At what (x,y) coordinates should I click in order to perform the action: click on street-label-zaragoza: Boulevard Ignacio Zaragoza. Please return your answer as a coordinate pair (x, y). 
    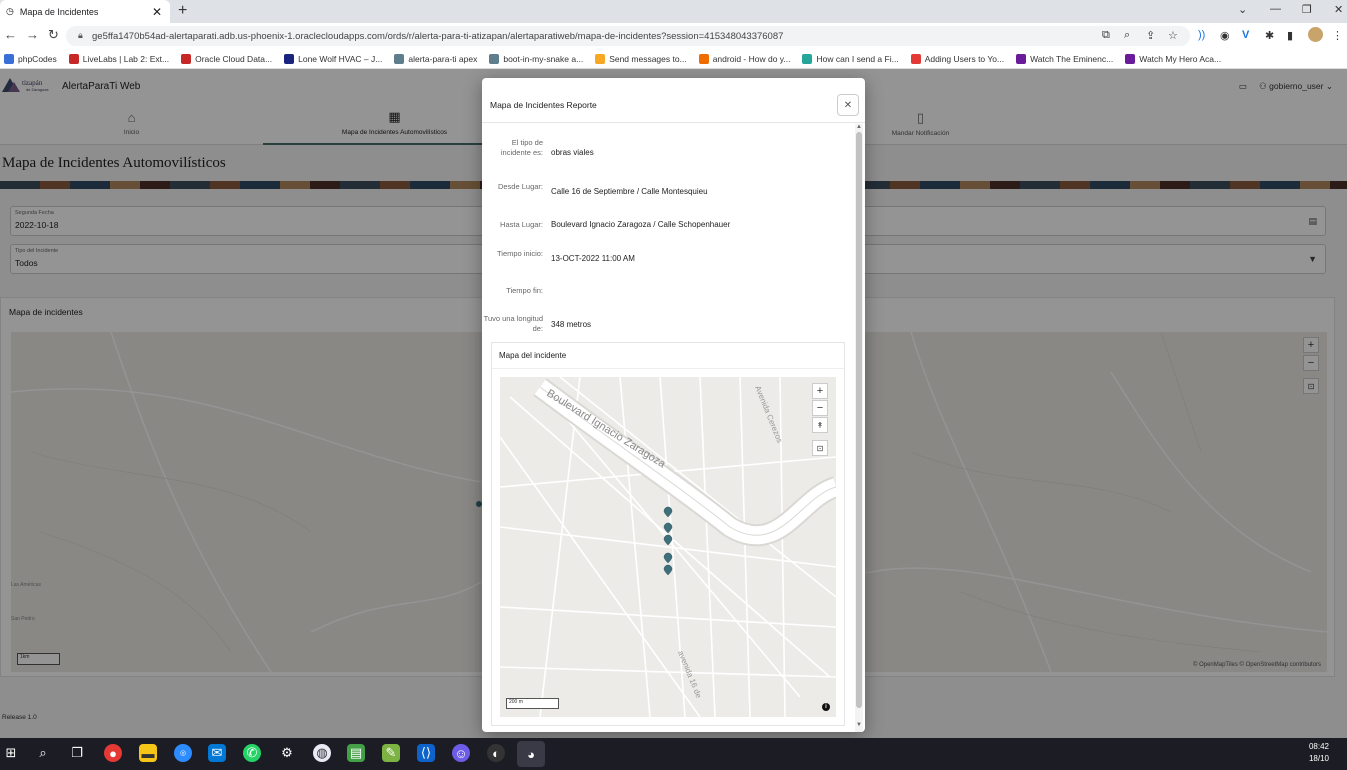
    Looking at the image, I should click on (606, 429).